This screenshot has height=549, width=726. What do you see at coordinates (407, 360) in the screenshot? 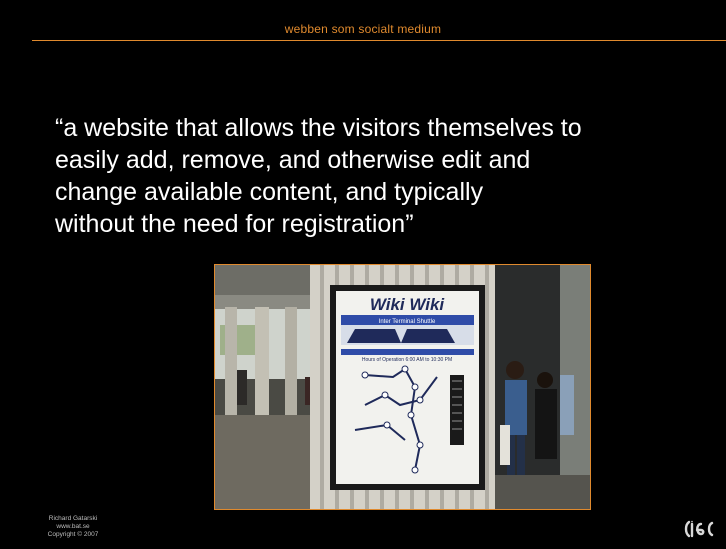
I see `sign-hours: Hours of Operation 6:00 AM to 10:30 PM` at bounding box center [407, 360].